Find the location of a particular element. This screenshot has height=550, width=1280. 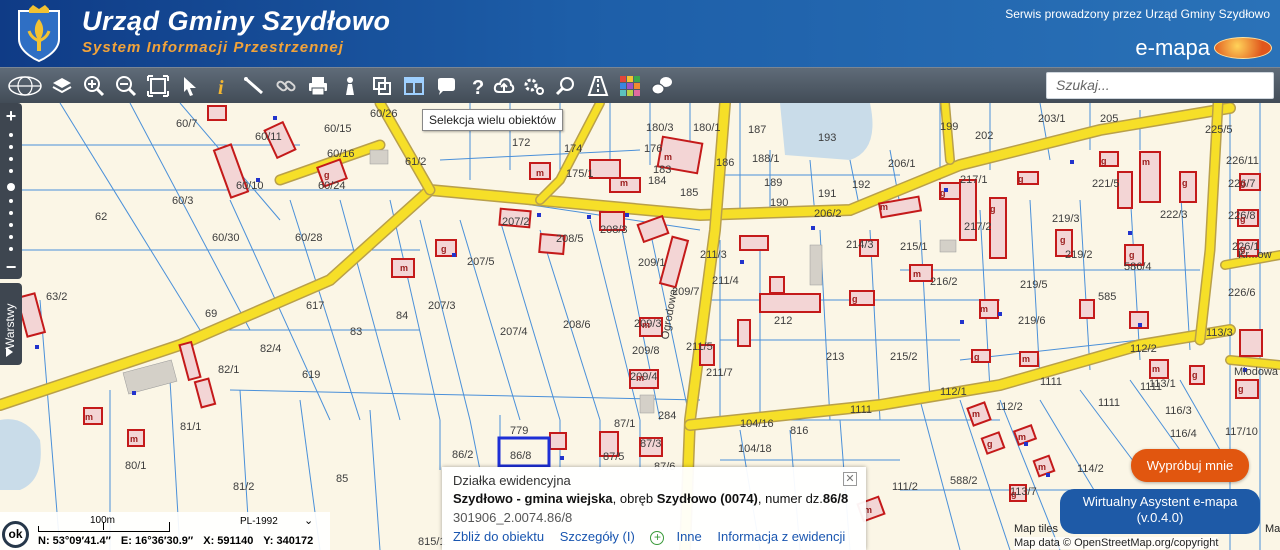

multi-select-icon is located at coordinates (414, 86).